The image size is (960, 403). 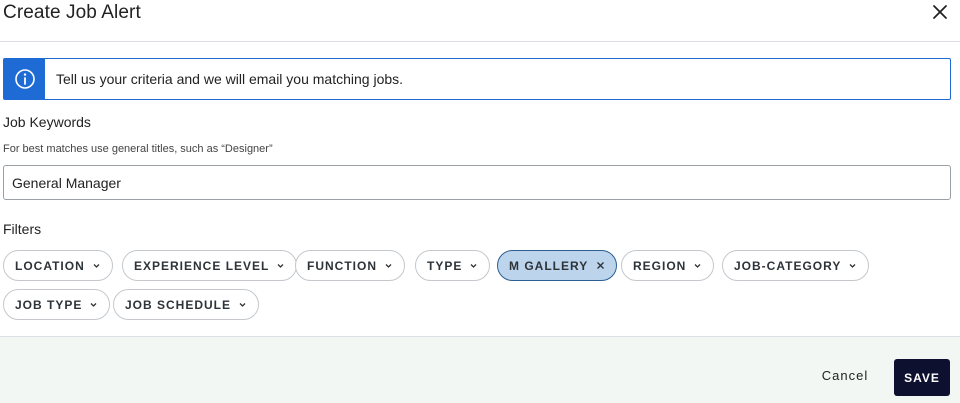 What do you see at coordinates (480, 21) in the screenshot?
I see `dialog-header: Create Job Alert` at bounding box center [480, 21].